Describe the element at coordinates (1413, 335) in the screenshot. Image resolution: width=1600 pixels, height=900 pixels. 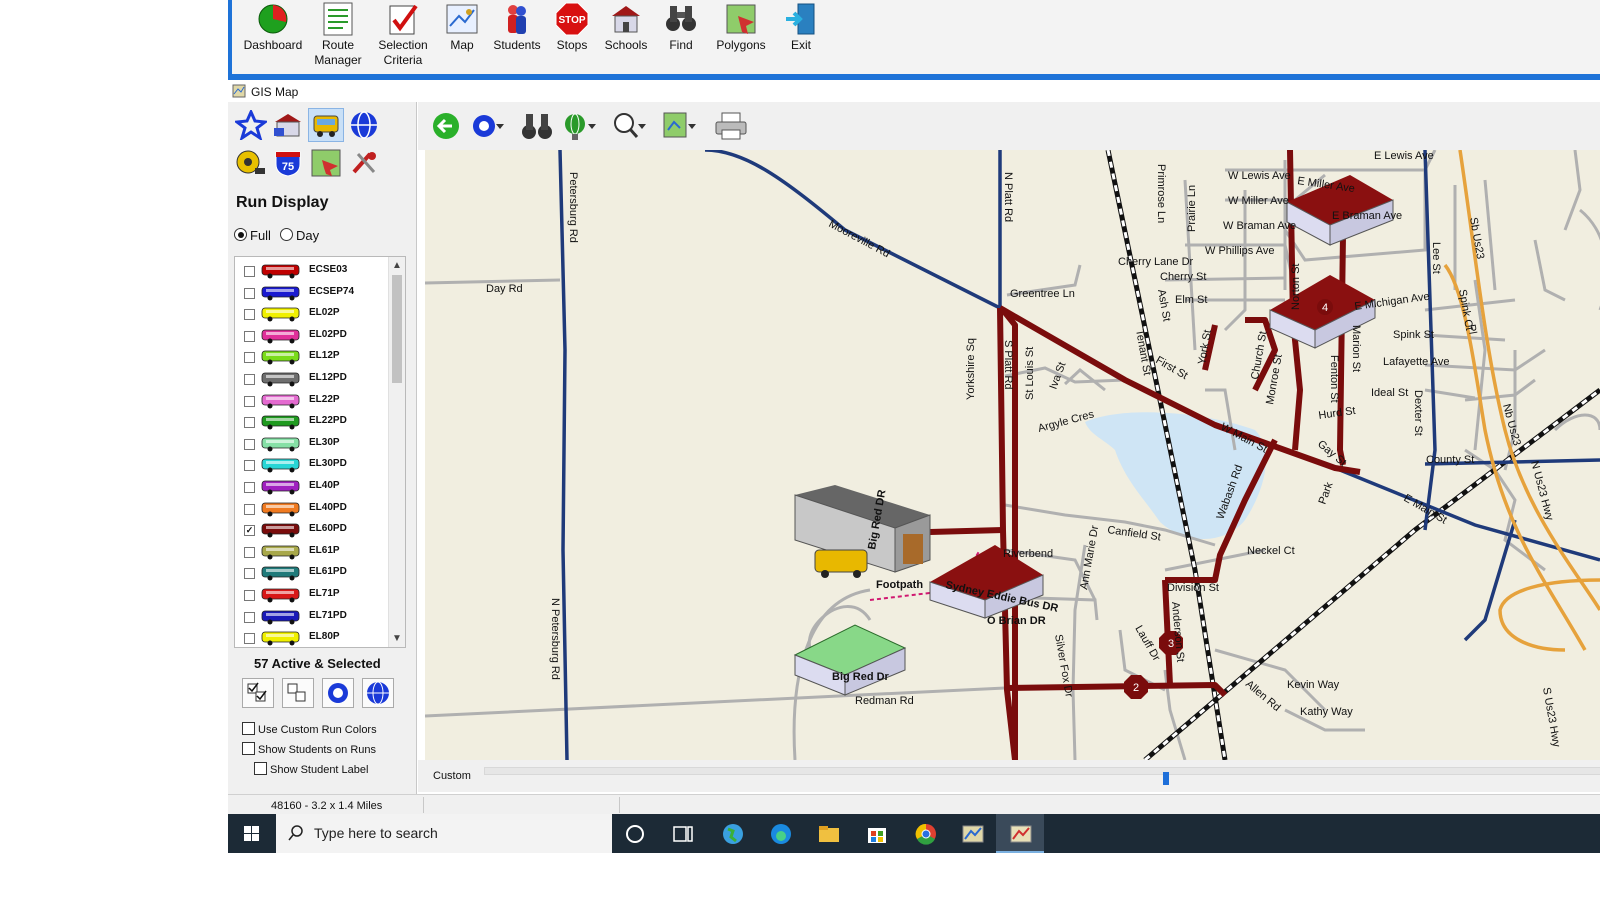
I see `spink-st-label: Spink St` at that location.